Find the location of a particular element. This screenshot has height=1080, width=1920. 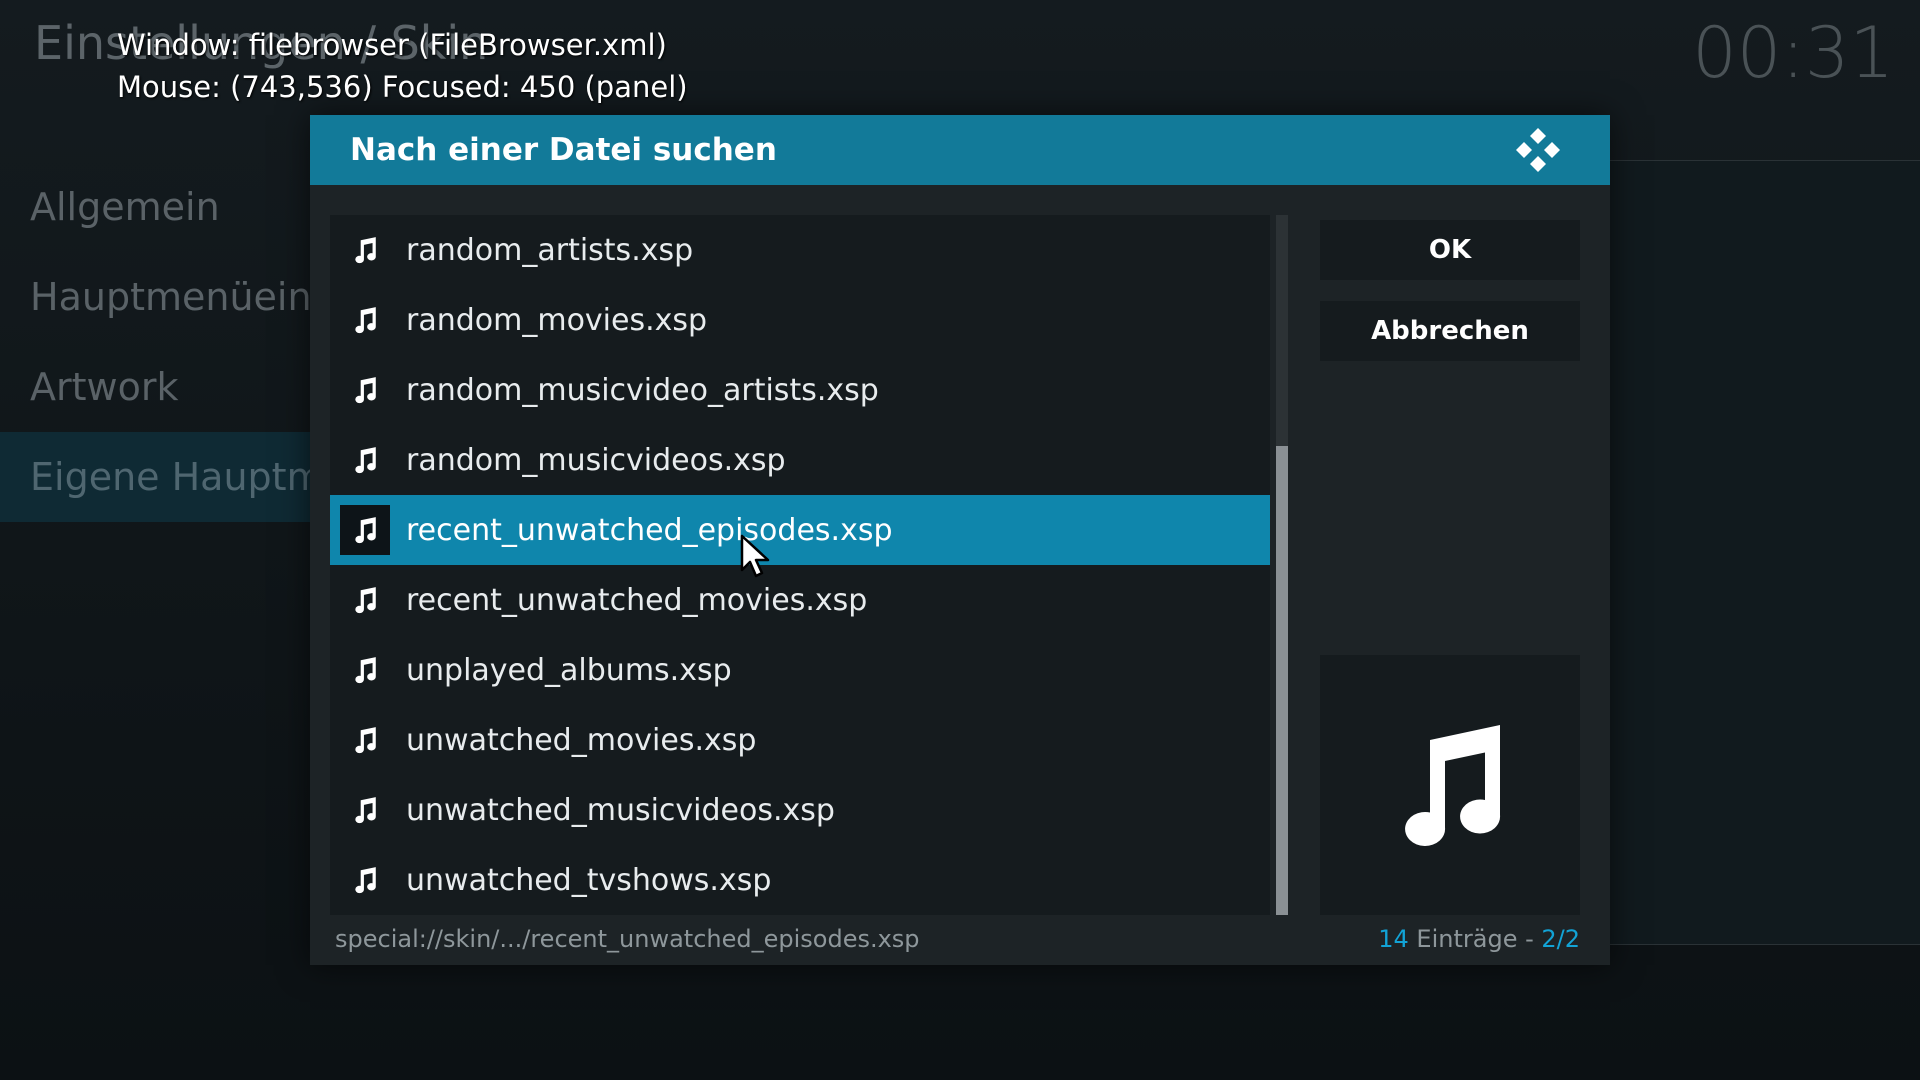

file-list-item: random_musicvideos.xsp is located at coordinates (800, 460).